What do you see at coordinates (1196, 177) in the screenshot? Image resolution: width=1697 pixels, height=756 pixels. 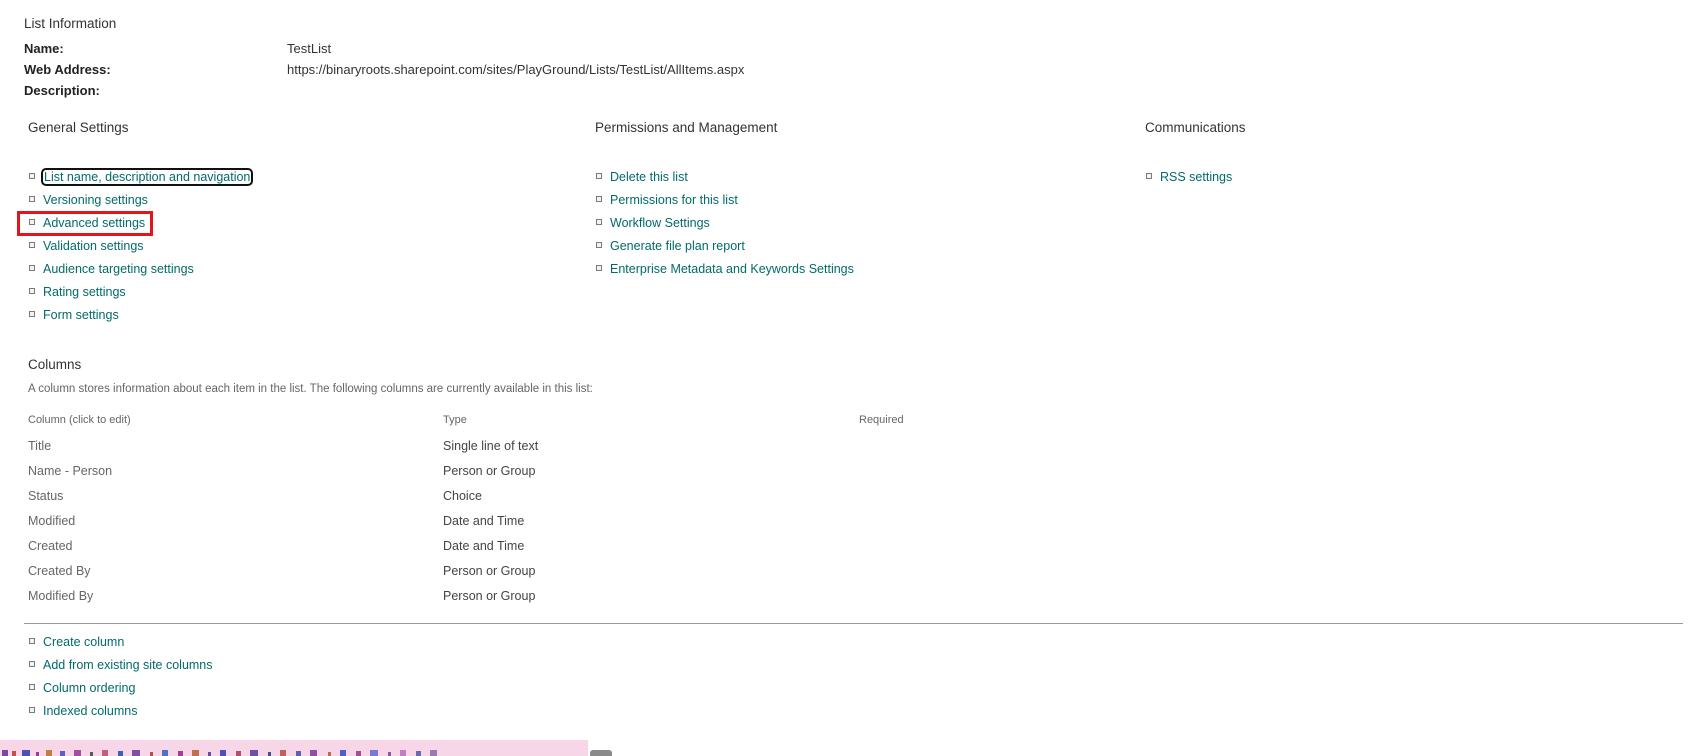 I see `link-label: RSS settings` at bounding box center [1196, 177].